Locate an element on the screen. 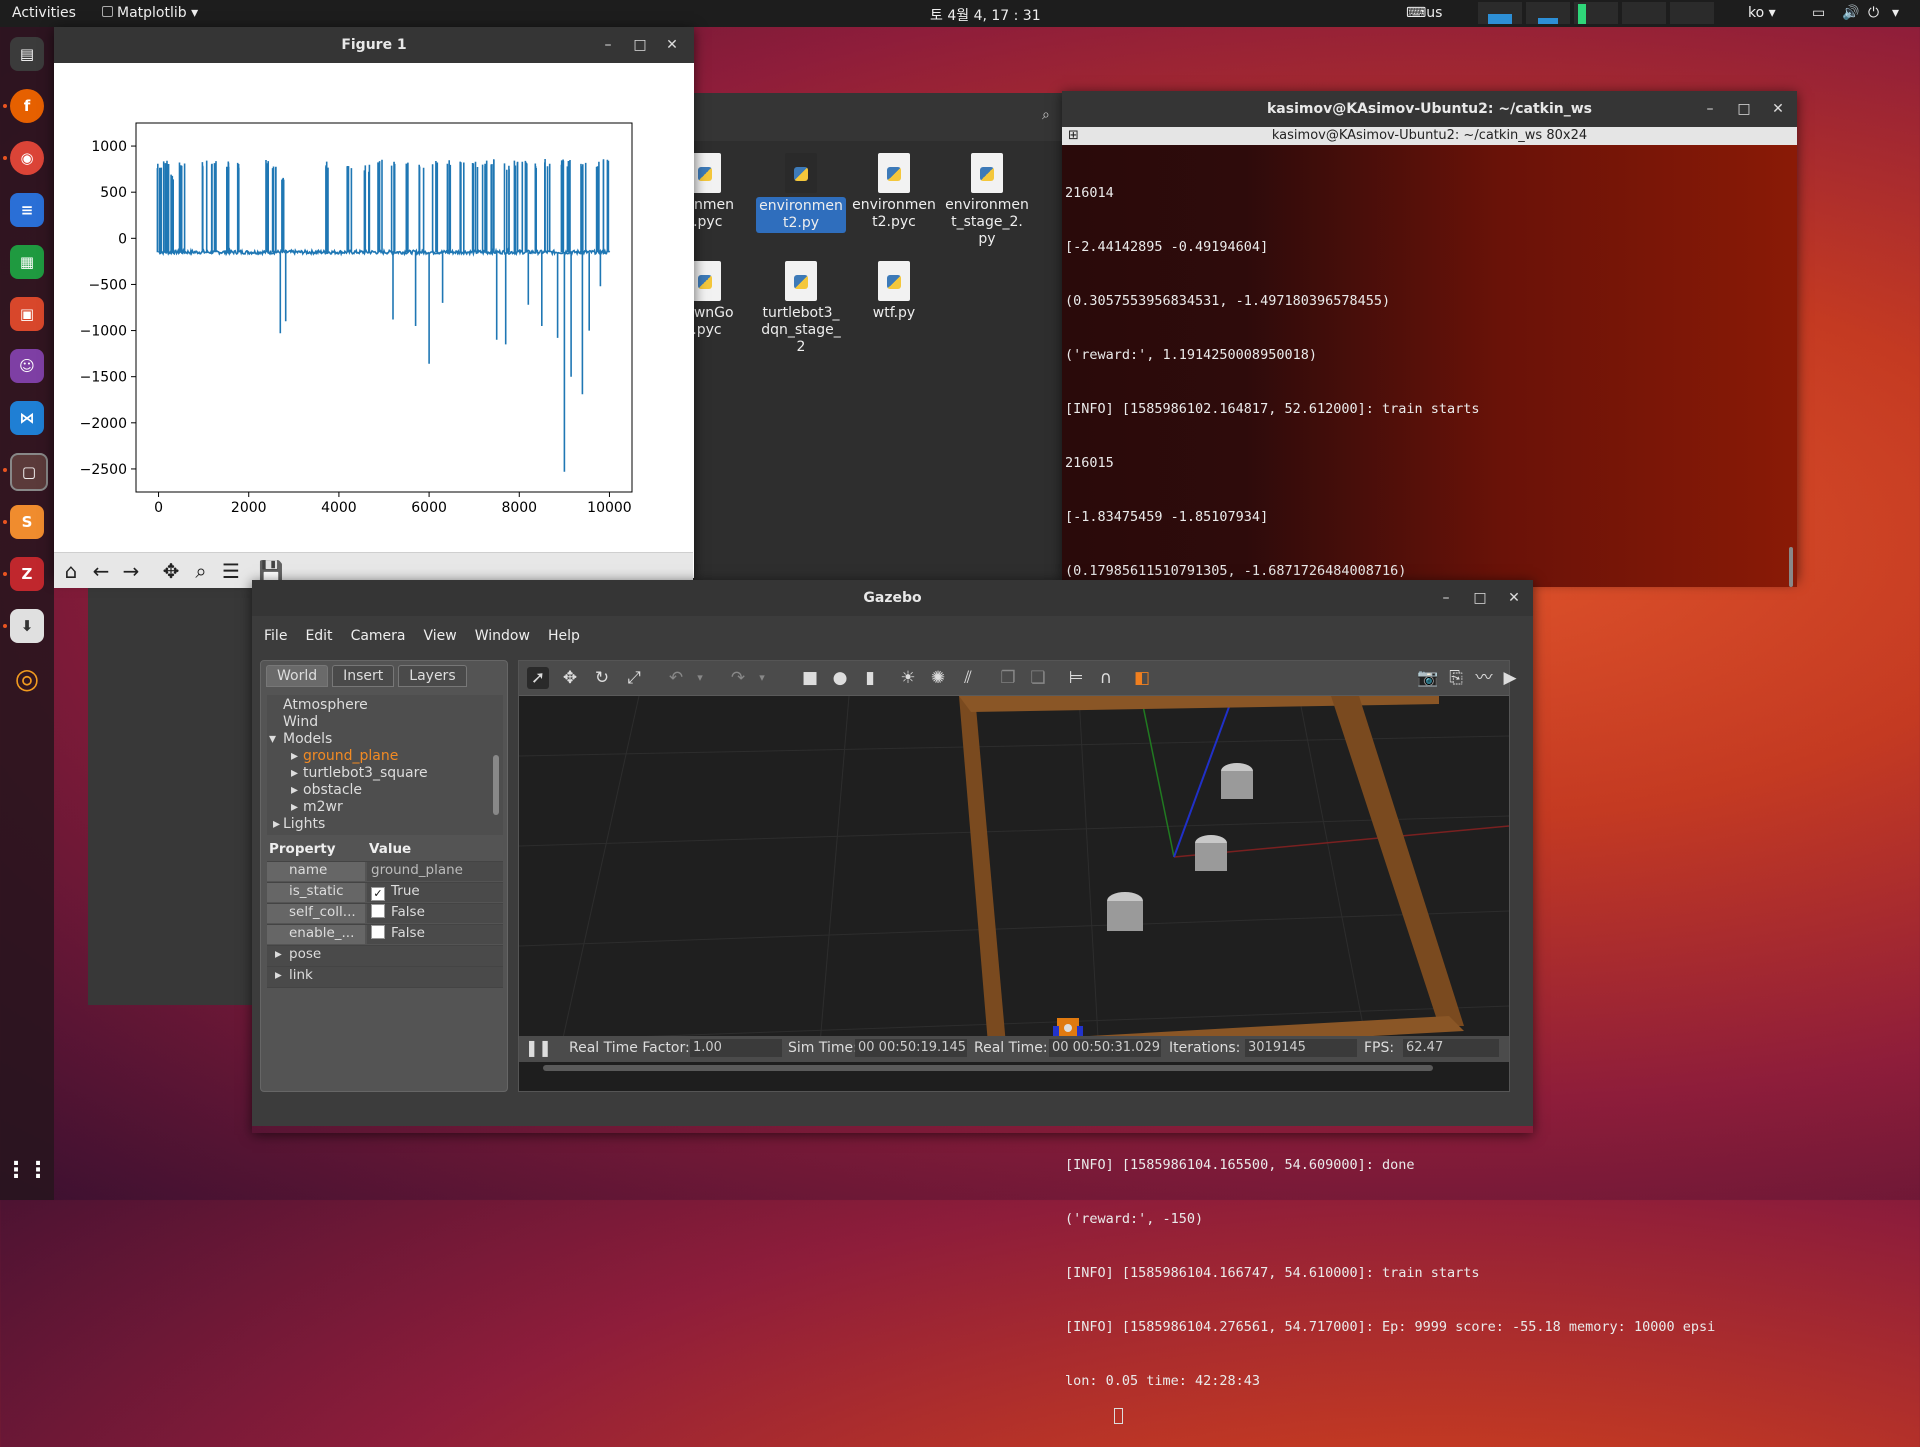 Image resolution: width=1920 pixels, height=1447 pixels. calc-icon: ▦ is located at coordinates (27, 262).